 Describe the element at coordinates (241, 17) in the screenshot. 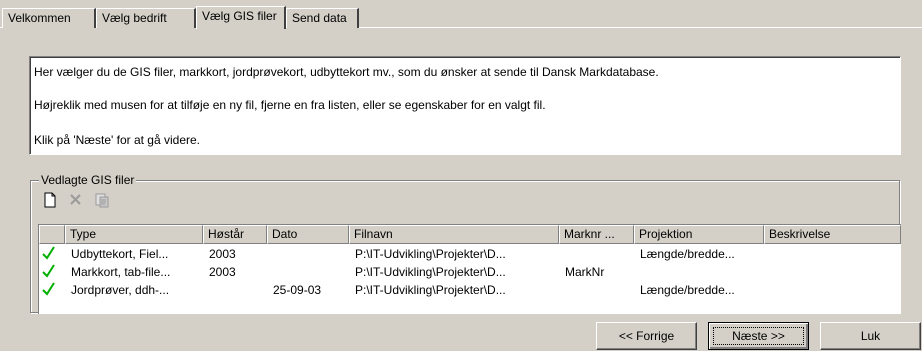

I see `tab-vaelg-gis-filer: Vælg GIS filer` at that location.